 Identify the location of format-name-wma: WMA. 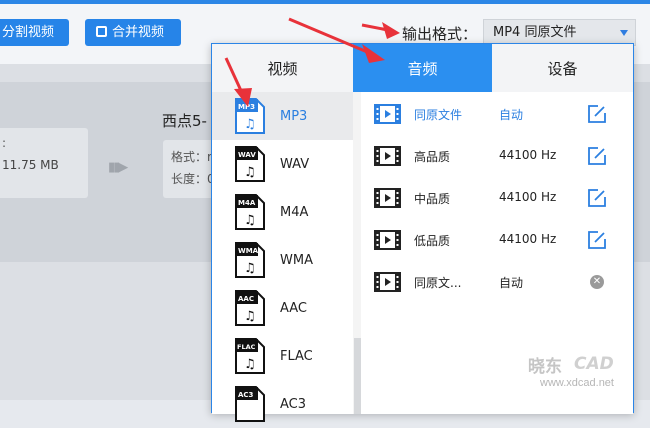
(296, 260).